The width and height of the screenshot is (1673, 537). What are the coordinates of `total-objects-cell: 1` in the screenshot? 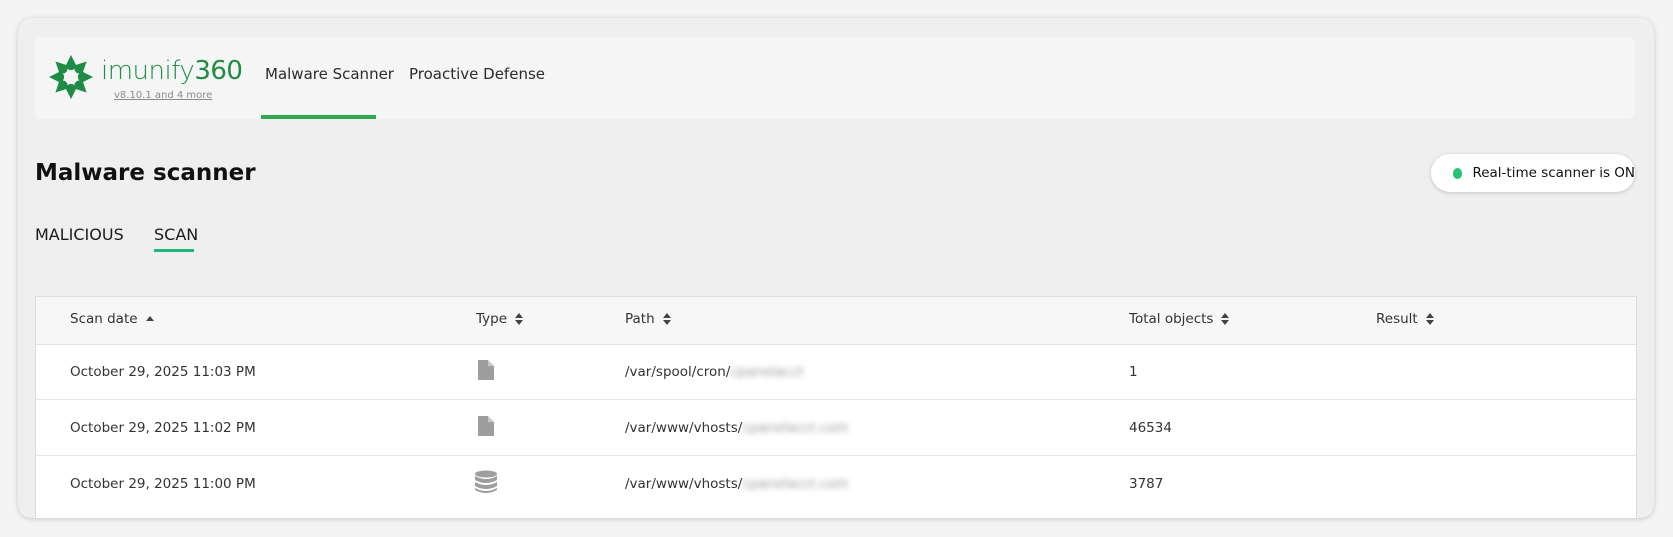 It's located at (1133, 372).